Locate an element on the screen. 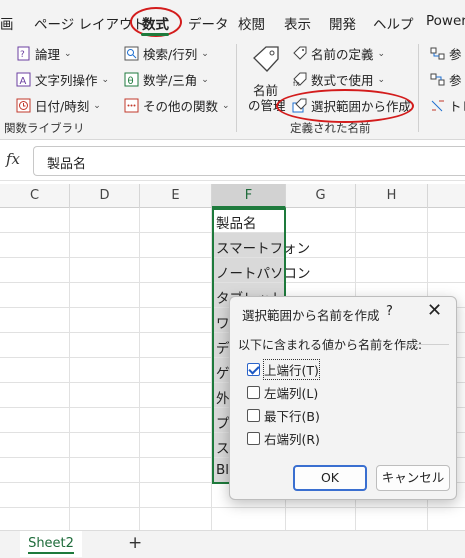 The image size is (465, 558). left-column-checkbox: 左端列(L) is located at coordinates (282, 392).